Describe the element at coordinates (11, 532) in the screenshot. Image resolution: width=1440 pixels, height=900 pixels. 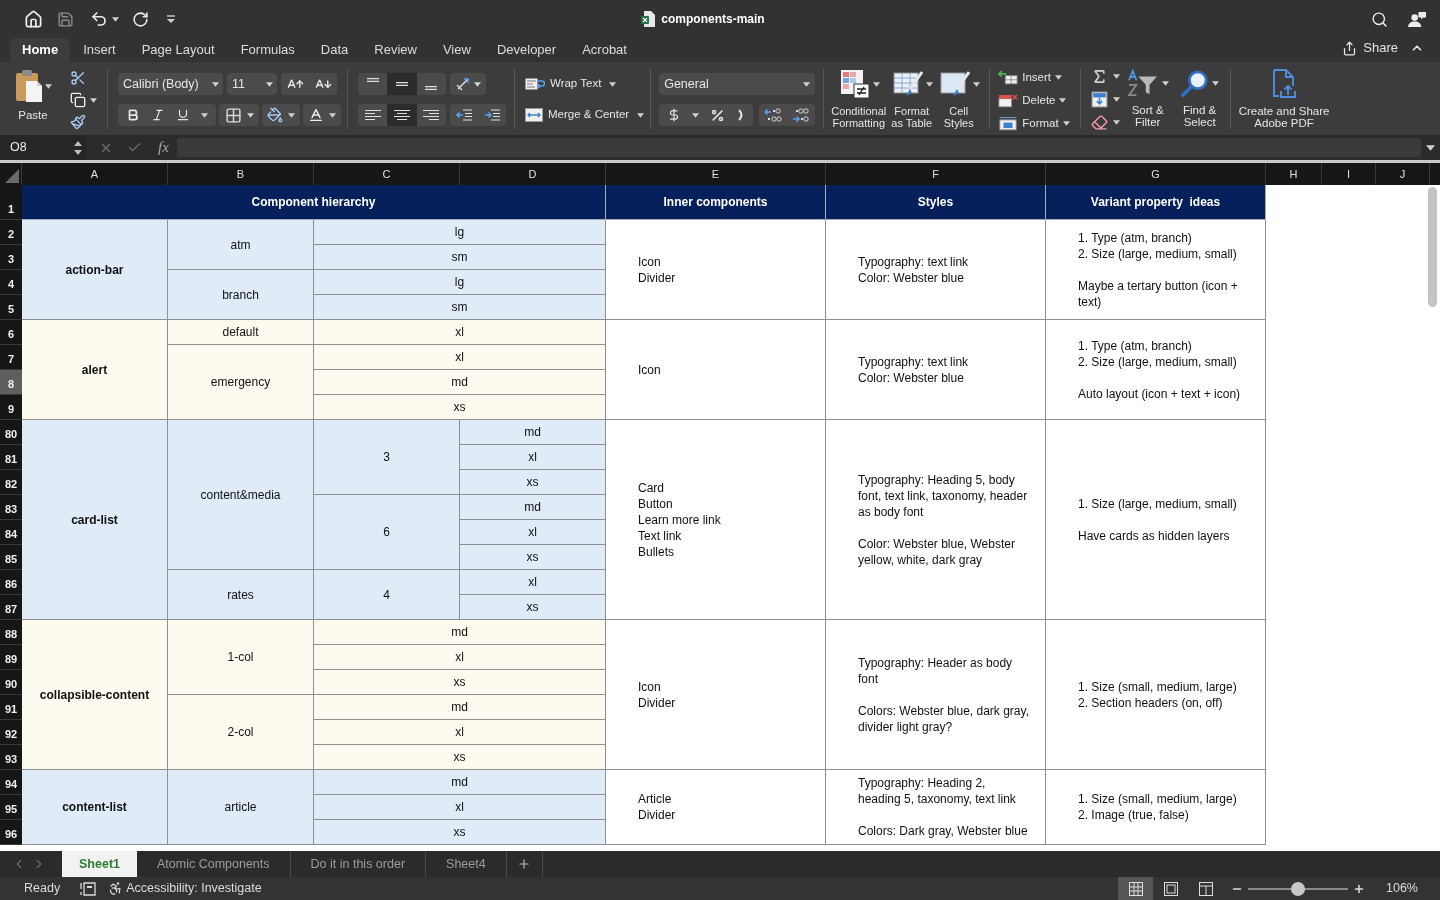
I see `row-header: 84` at that location.